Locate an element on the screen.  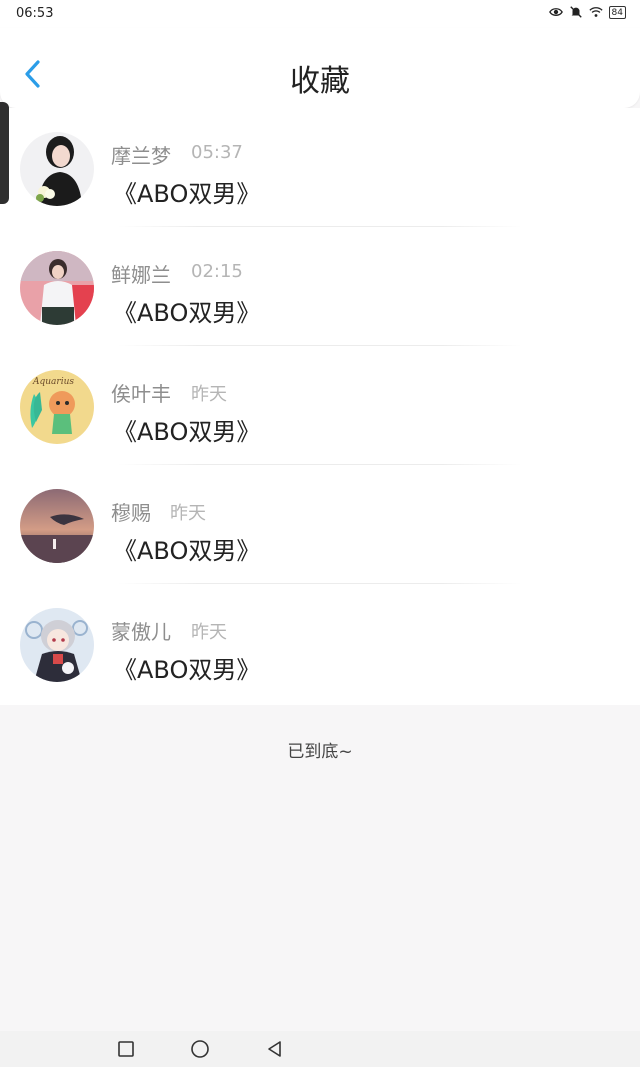
item-name: 鲜娜兰 is located at coordinates (141, 275).